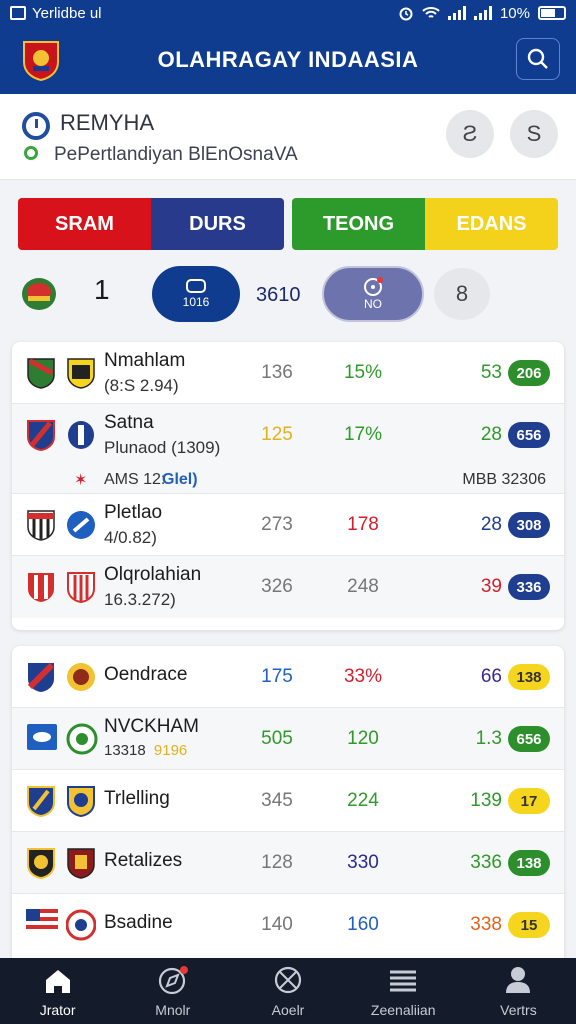 Image resolution: width=576 pixels, height=1024 pixels. I want to click on stat-col-1: 140, so click(277, 924).